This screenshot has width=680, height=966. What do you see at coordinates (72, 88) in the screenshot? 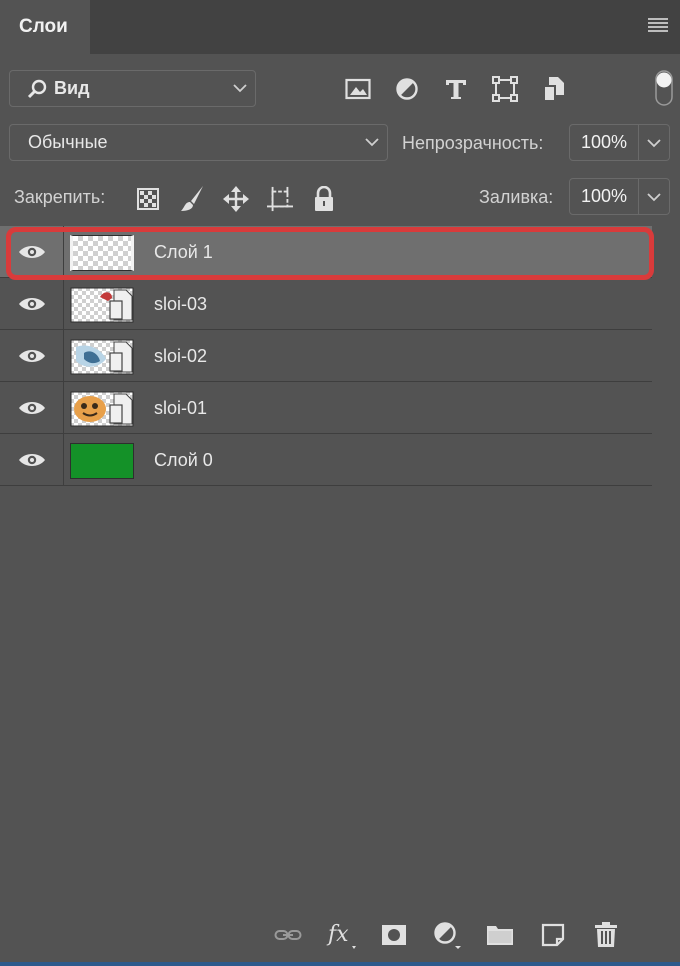
I see `filter-kind-label: Вид` at bounding box center [72, 88].